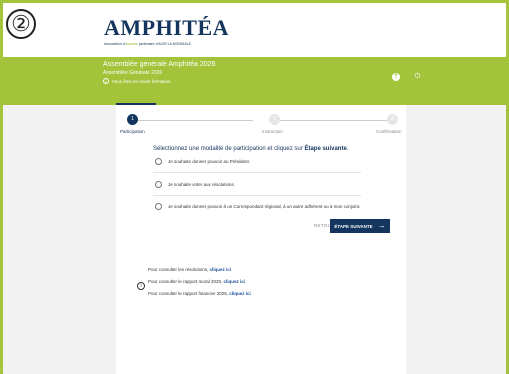 This screenshot has height=374, width=509. What do you see at coordinates (325, 149) in the screenshot?
I see `prompt-bold: Étape suivante` at bounding box center [325, 149].